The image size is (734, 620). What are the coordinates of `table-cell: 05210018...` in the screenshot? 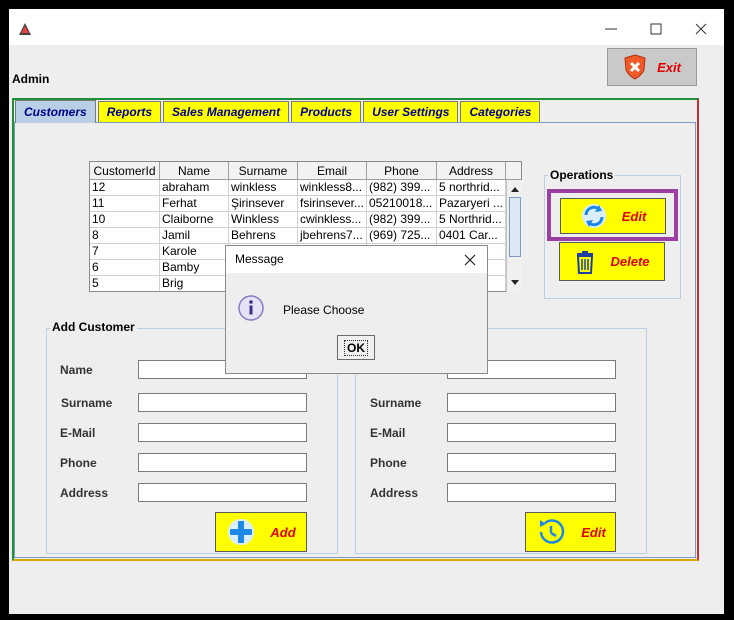 It's located at (402, 203).